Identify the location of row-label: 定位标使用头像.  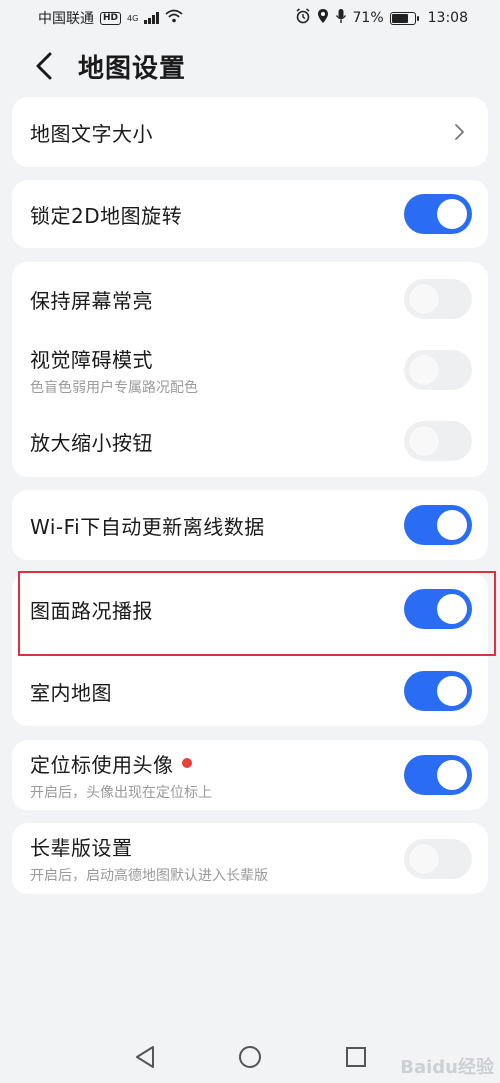
(102, 764).